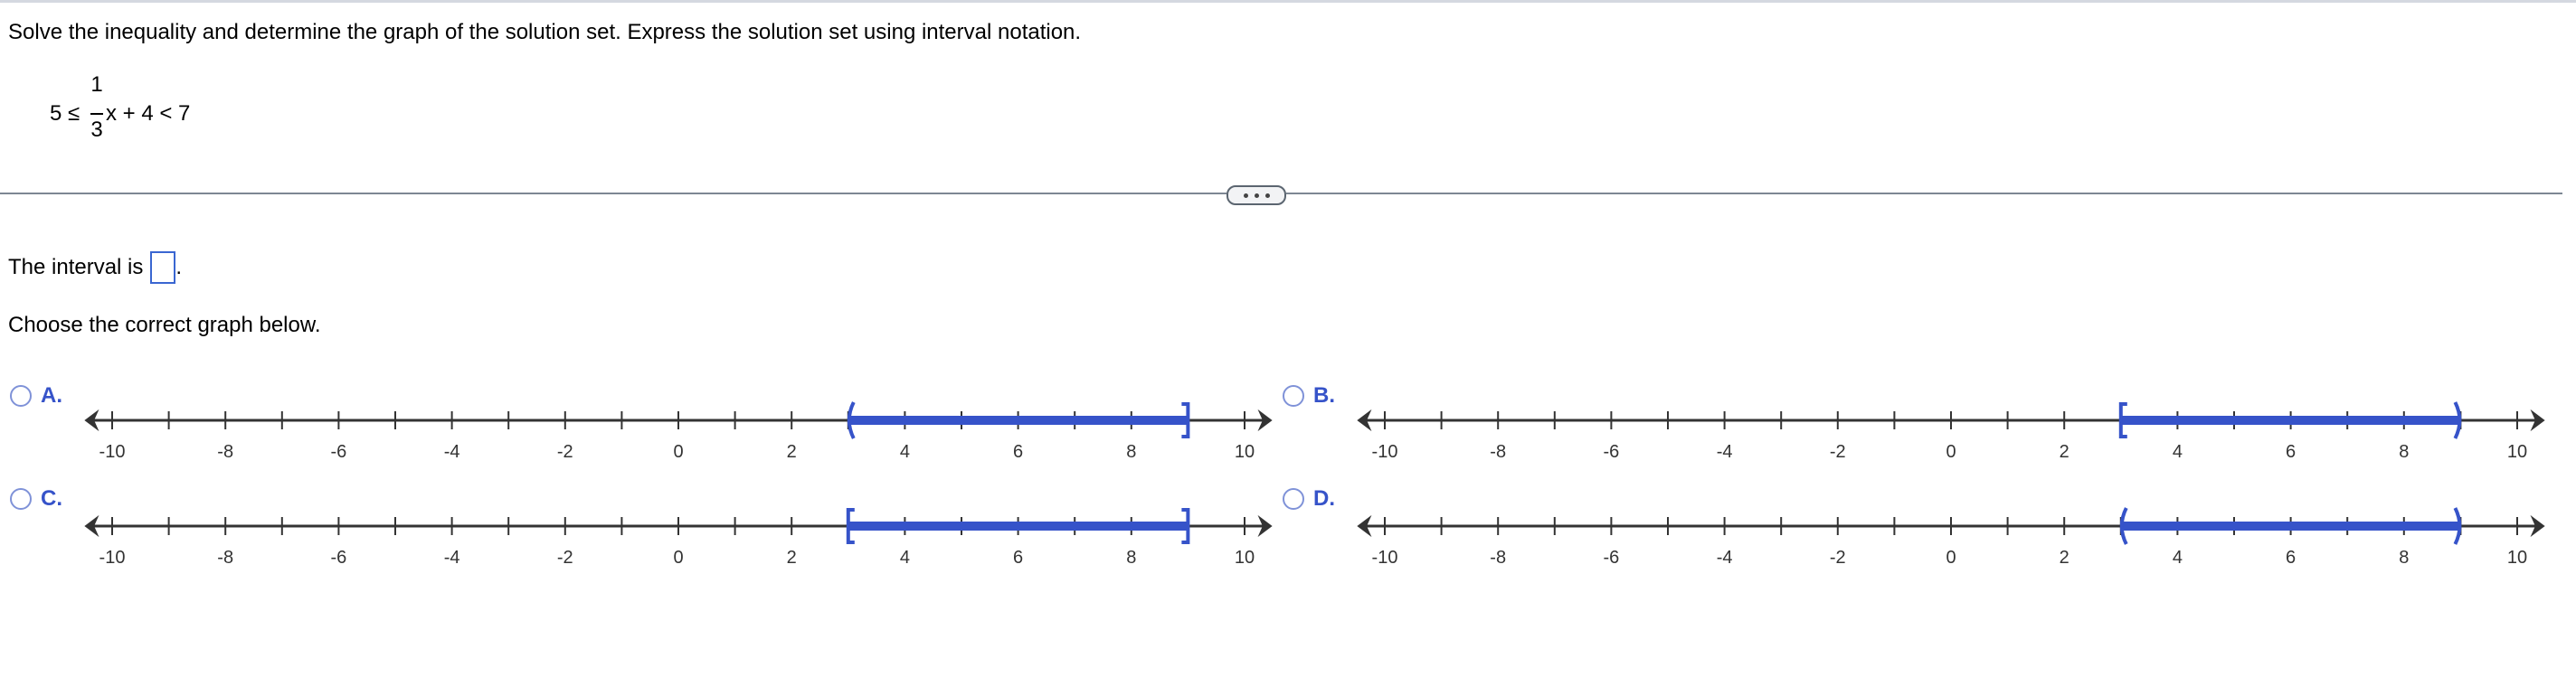 The width and height of the screenshot is (2576, 696). I want to click on option-d: D., so click(1309, 499).